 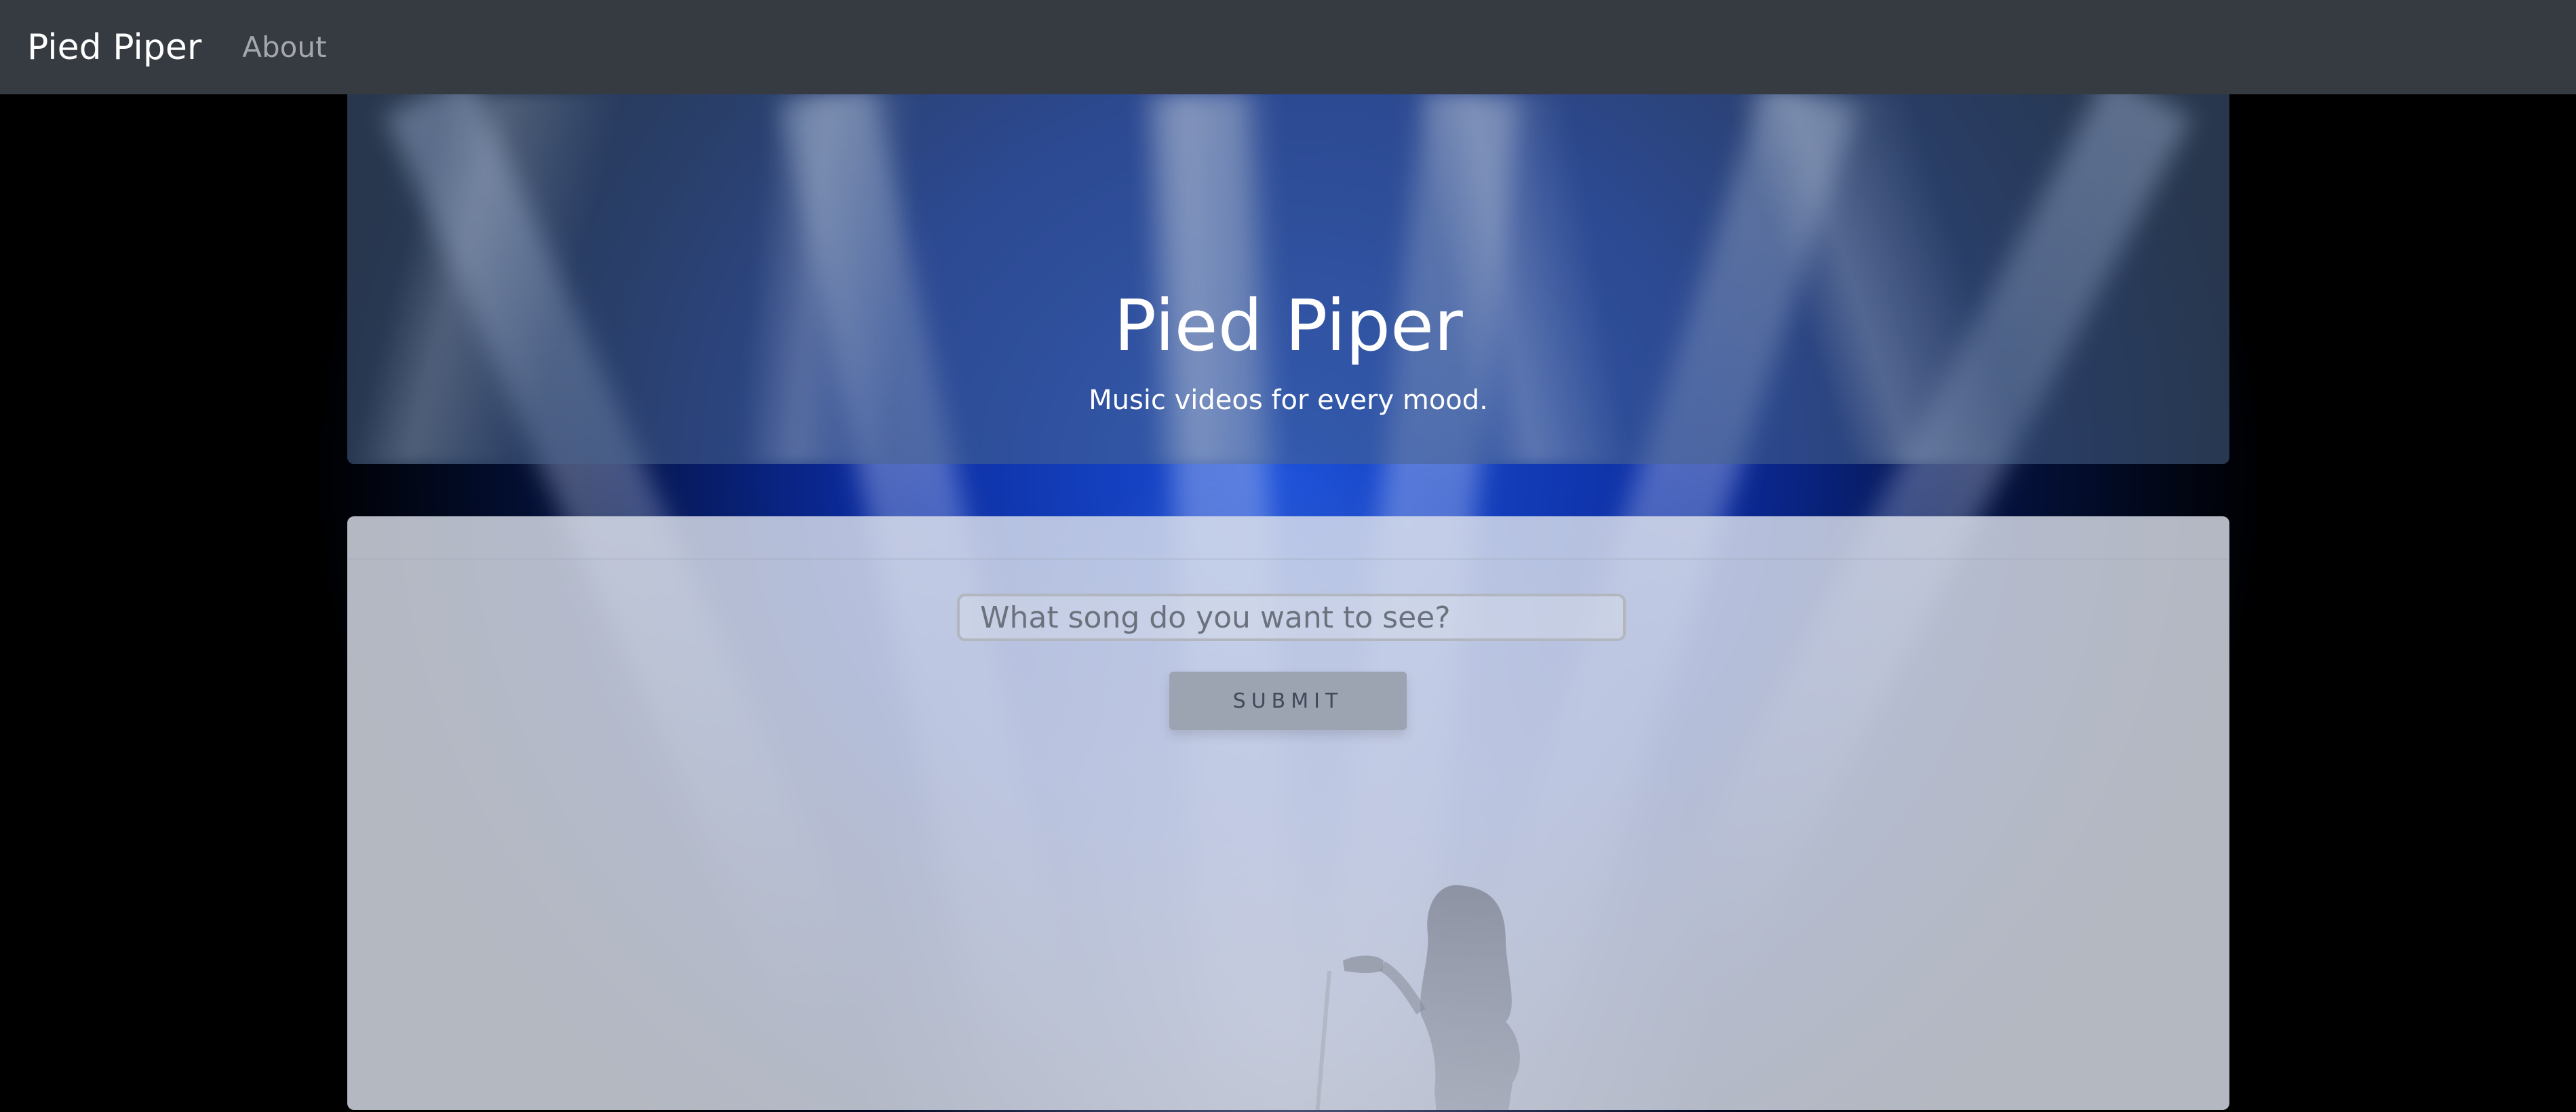 I want to click on hero-subtitle: Music videos for every mood., so click(x=1288, y=400).